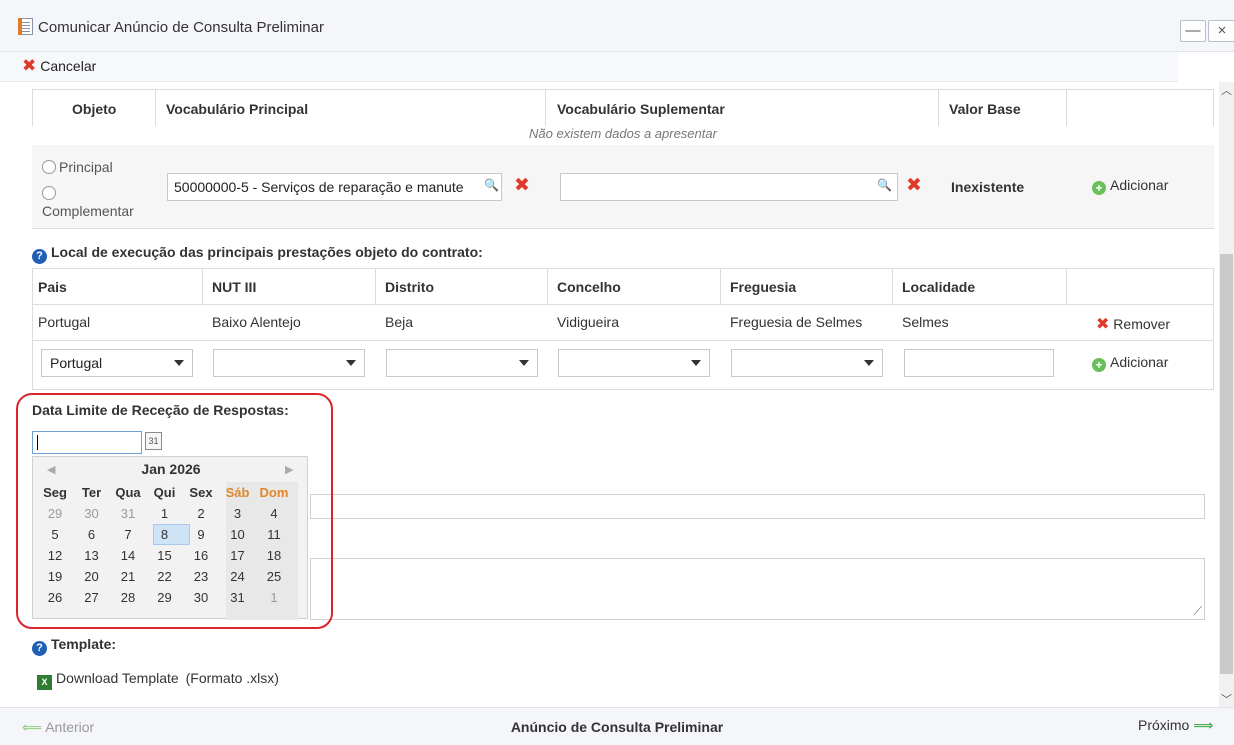 Image resolution: width=1234 pixels, height=745 pixels. Describe the element at coordinates (232, 678) in the screenshot. I see `template-format: (Formato .xlsx)` at that location.